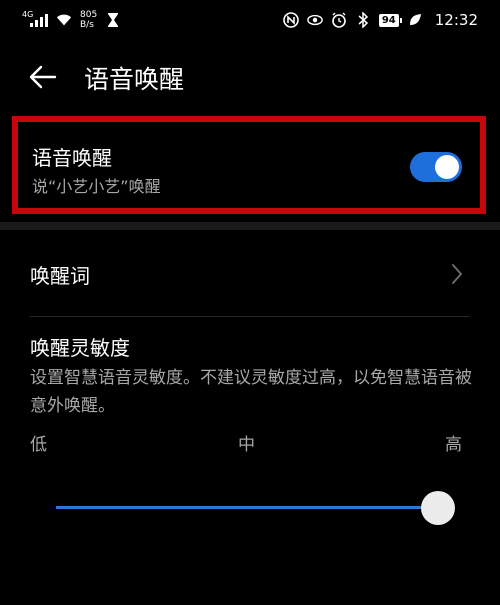  What do you see at coordinates (96, 186) in the screenshot?
I see `voice-wake-subtitle: 说“小艺小艺”唤醒` at bounding box center [96, 186].